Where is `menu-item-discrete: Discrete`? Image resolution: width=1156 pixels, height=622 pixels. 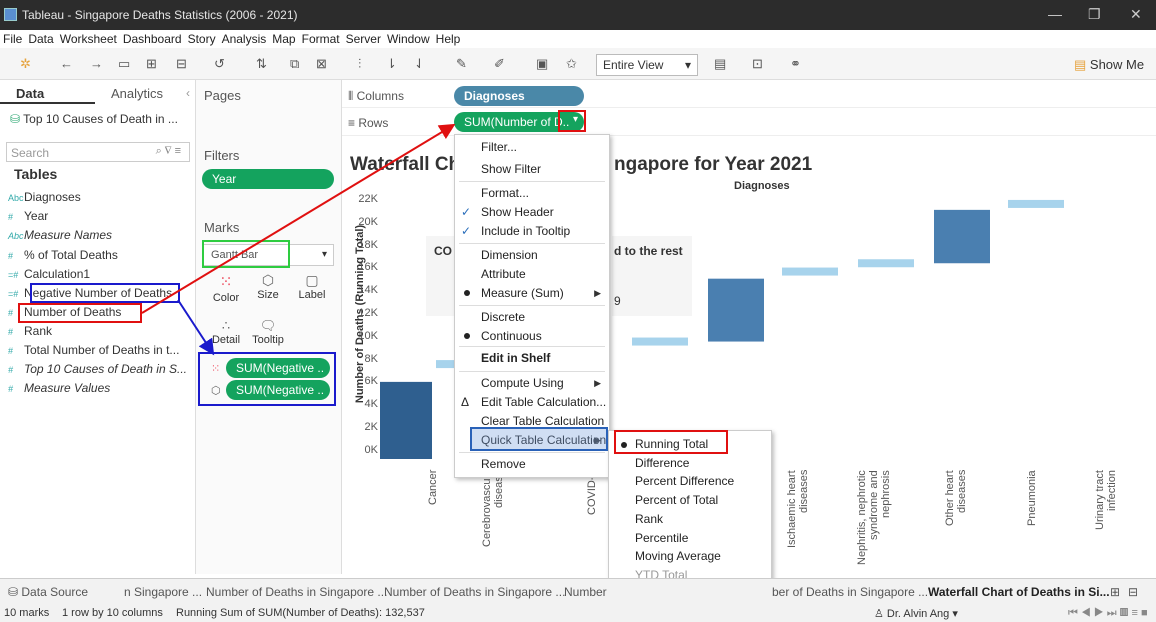
menu-item-discrete: Discrete is located at coordinates (503, 317).